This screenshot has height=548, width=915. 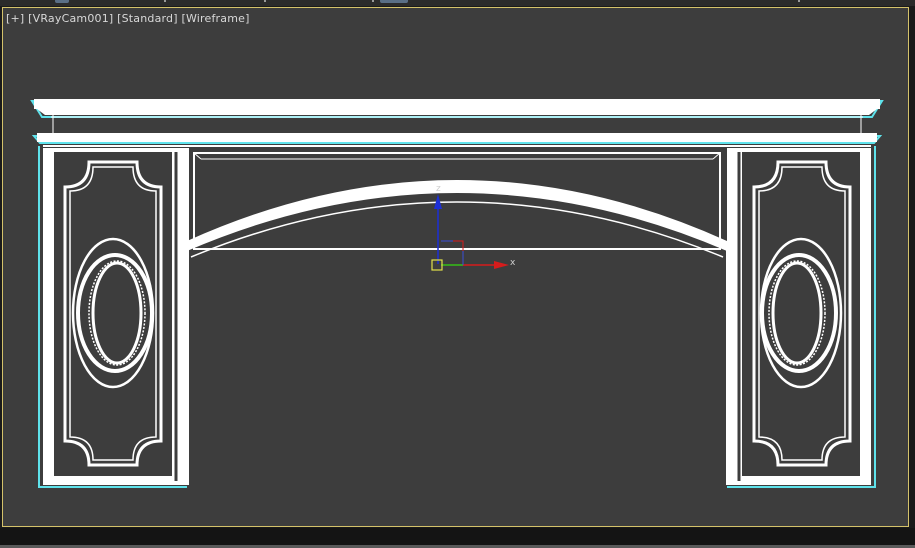 What do you see at coordinates (452, 252) in the screenshot?
I see `gizmo-plane-xz` at bounding box center [452, 252].